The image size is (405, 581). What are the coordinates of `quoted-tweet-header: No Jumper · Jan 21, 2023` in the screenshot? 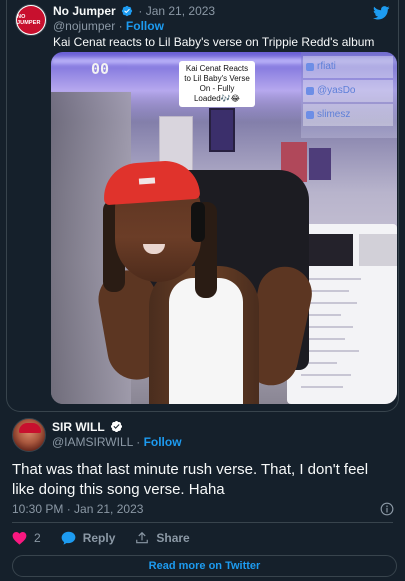 It's located at (134, 11).